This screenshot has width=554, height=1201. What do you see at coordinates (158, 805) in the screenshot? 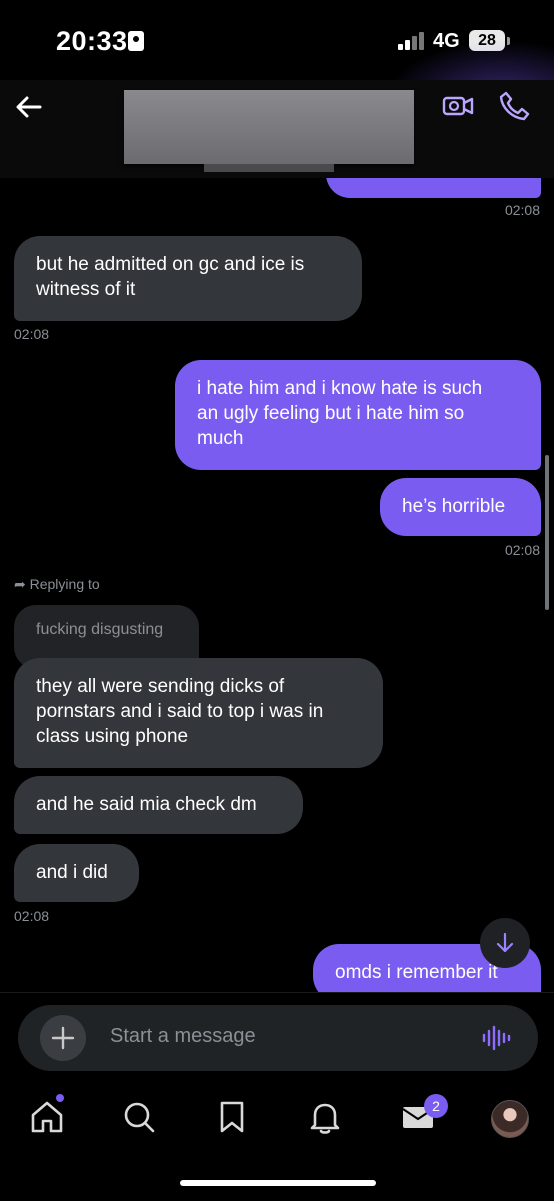
I see `incoming-message: and he said mia check dm` at bounding box center [158, 805].